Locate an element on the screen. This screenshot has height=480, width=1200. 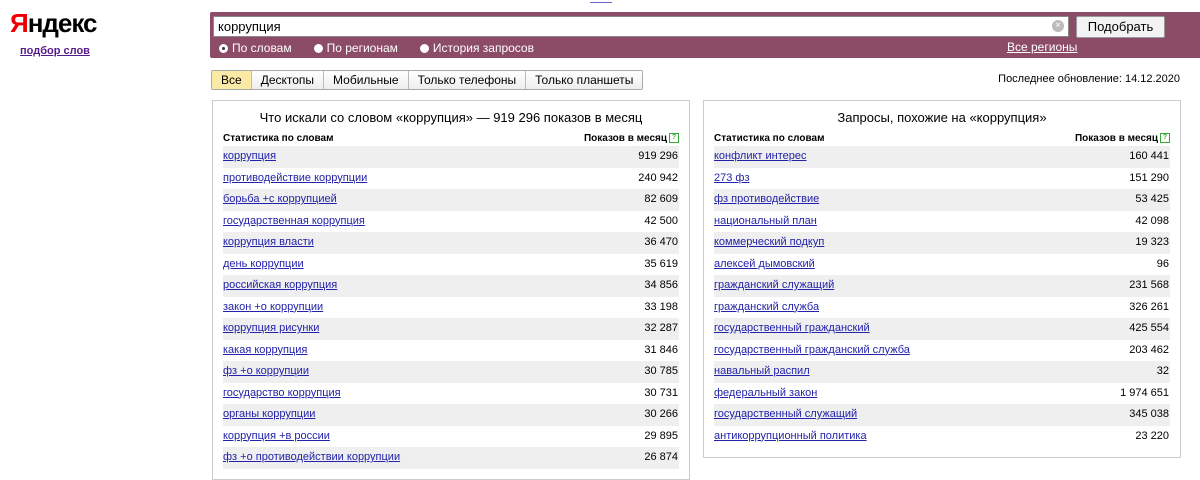
column-header-words: Статистика по словам is located at coordinates (769, 138).